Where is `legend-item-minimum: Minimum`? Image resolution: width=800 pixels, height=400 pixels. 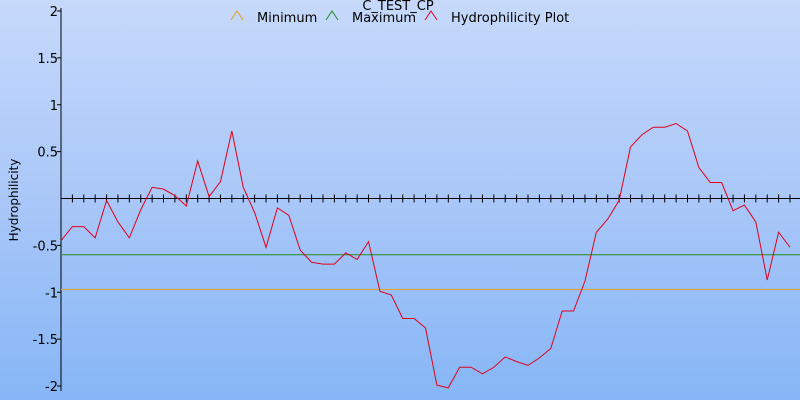
legend-item-minimum: Minimum is located at coordinates (273, 18).